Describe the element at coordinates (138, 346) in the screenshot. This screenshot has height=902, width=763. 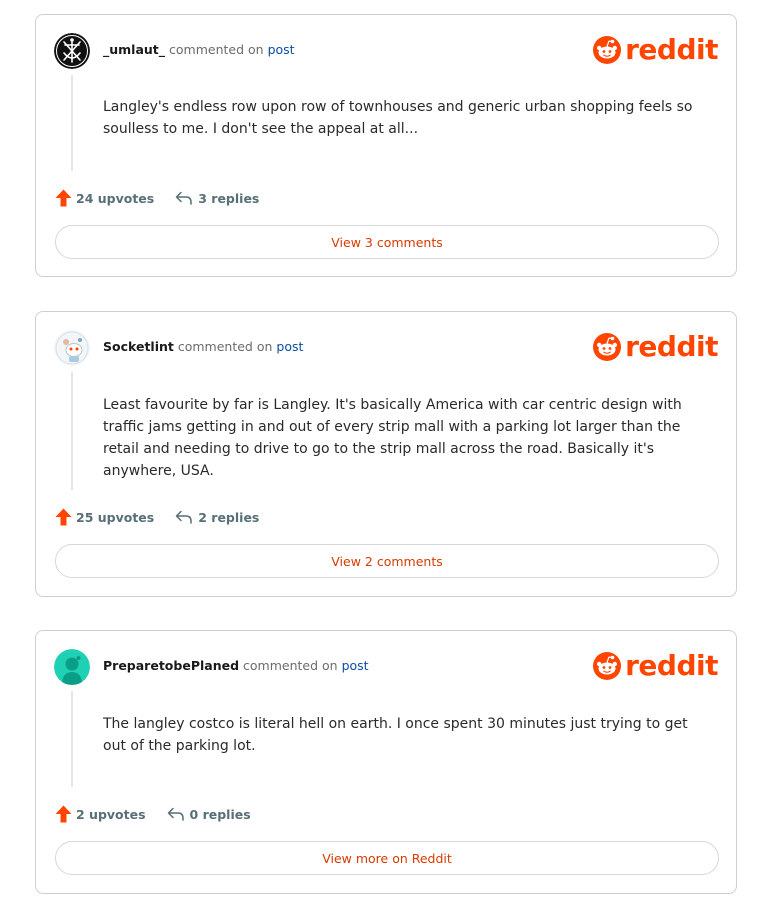
I see `username: Socketlint` at that location.